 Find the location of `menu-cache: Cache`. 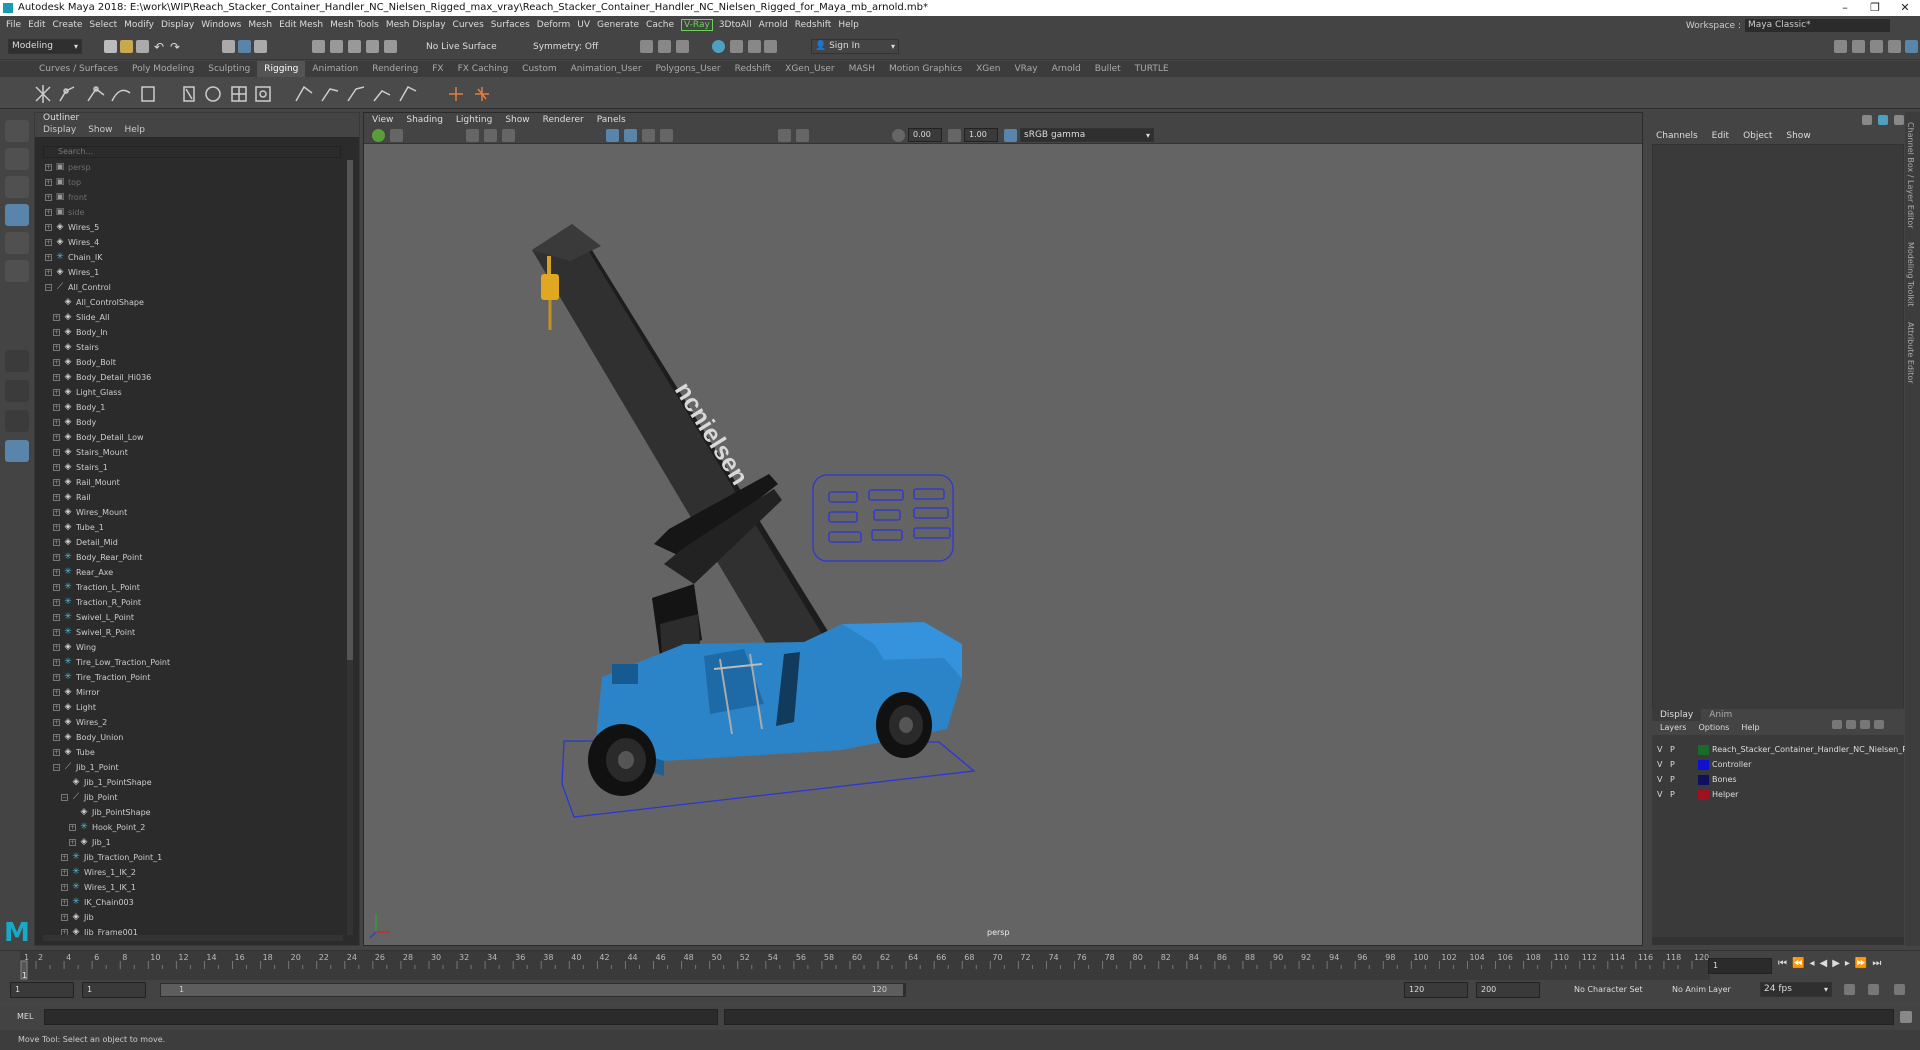

menu-cache: Cache is located at coordinates (663, 25).